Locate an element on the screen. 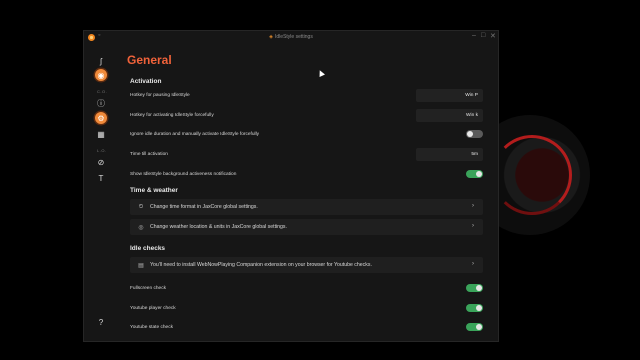 The image size is (640, 360). settings-gear-icon: ⚙ is located at coordinates (101, 118).